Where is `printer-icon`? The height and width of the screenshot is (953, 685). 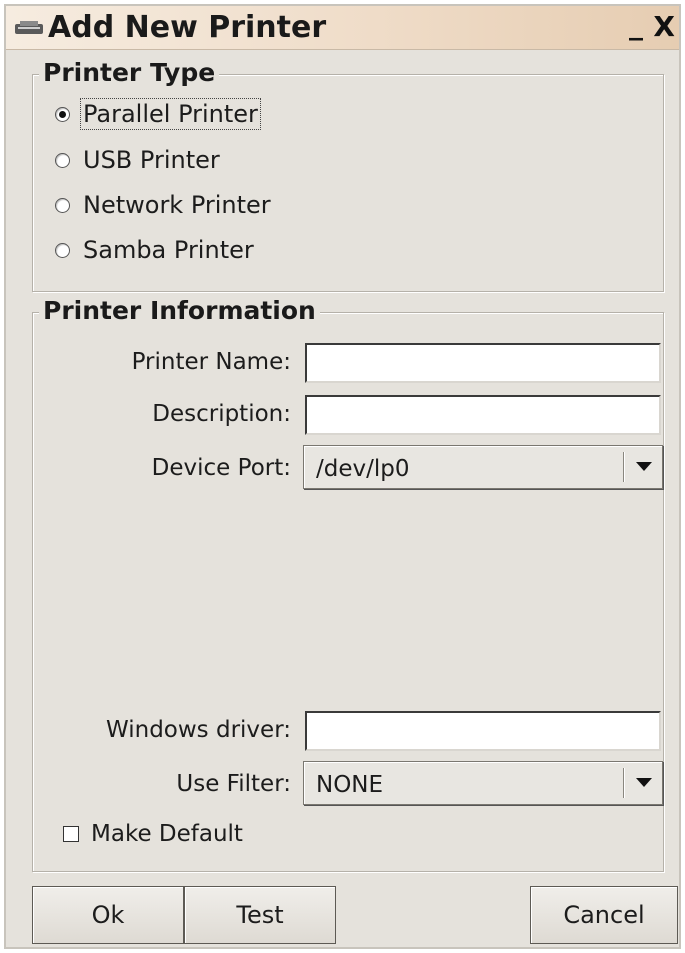 printer-icon is located at coordinates (29, 27).